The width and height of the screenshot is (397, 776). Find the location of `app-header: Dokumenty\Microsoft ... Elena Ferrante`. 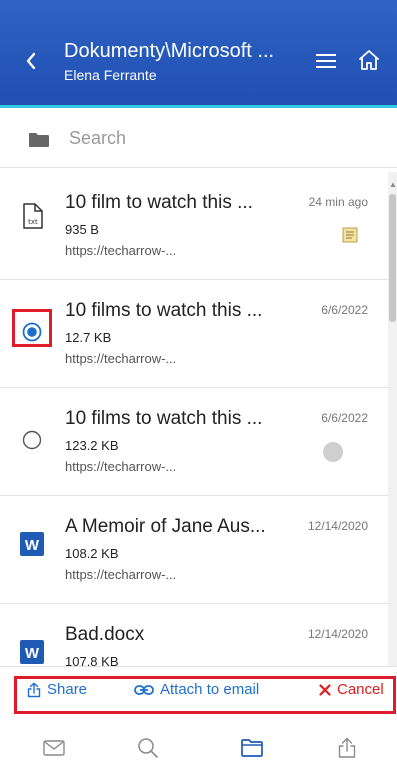

app-header: Dokumenty\Microsoft ... Elena Ferrante is located at coordinates (198, 54).